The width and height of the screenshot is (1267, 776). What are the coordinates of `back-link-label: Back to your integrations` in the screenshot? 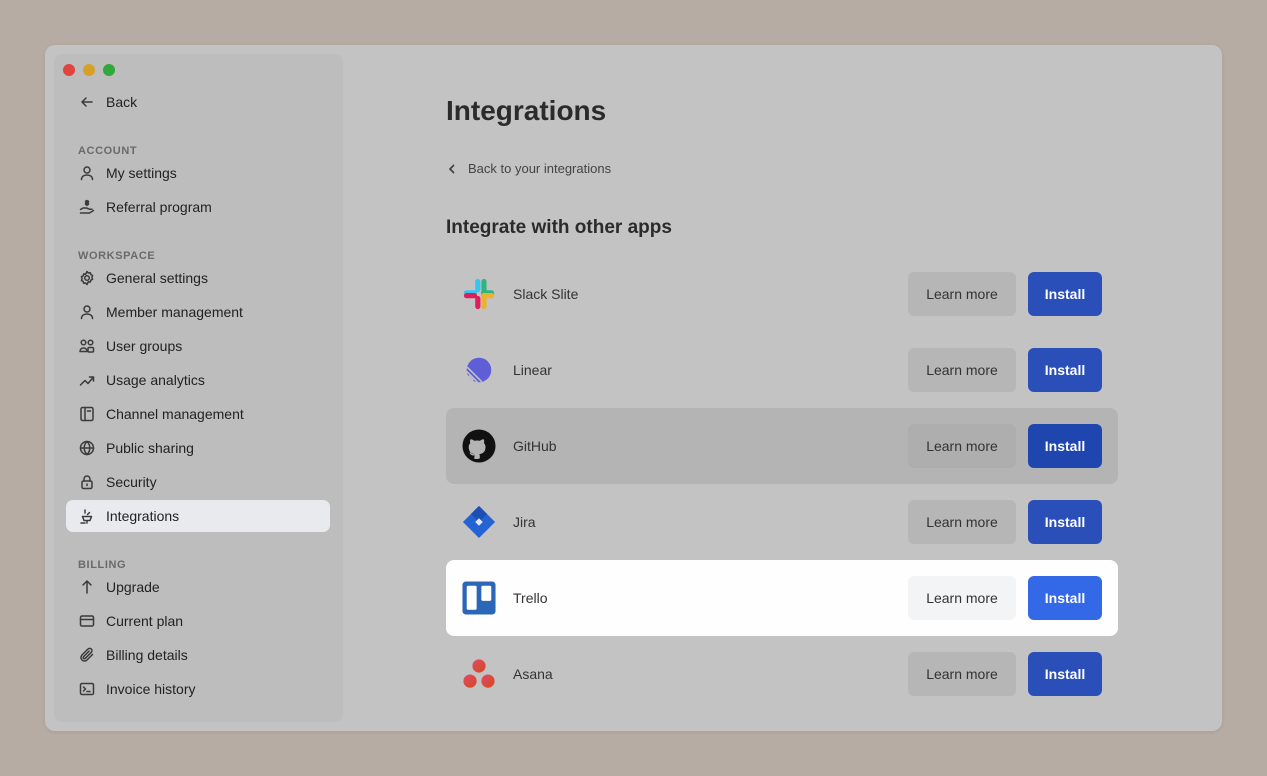 It's located at (540, 168).